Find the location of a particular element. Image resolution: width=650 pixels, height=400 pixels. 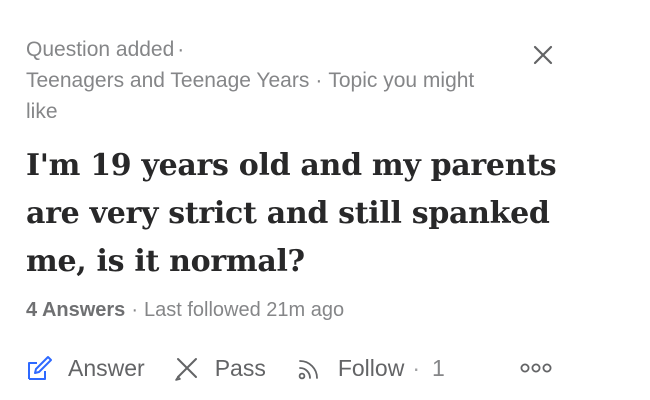

pass-icon is located at coordinates (187, 368).